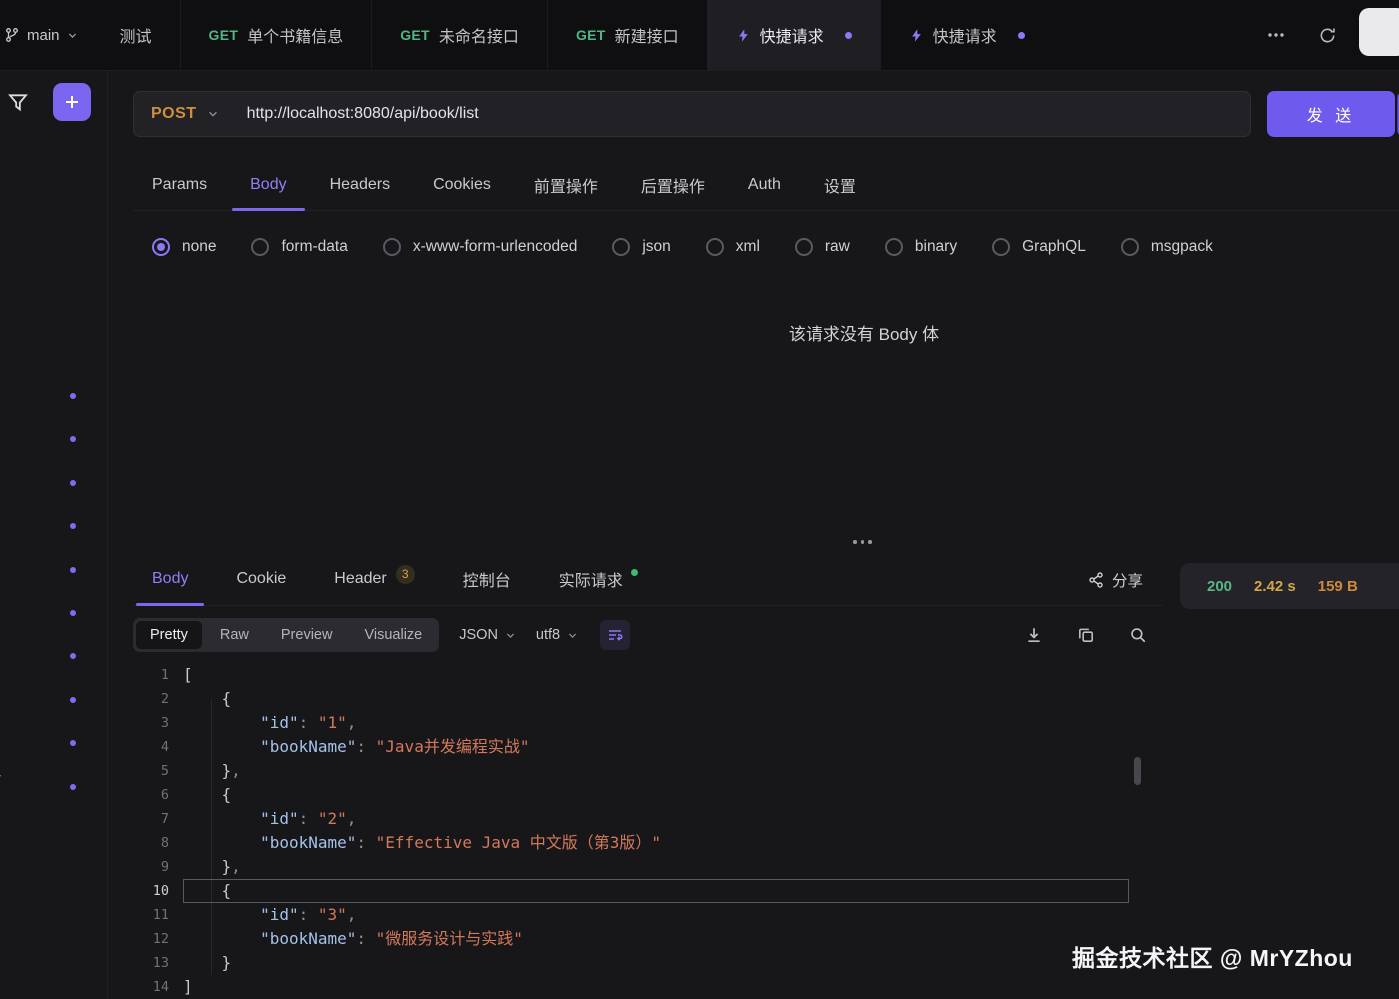 Image resolution: width=1399 pixels, height=999 pixels. I want to click on request-tab-2: Headers, so click(360, 185).